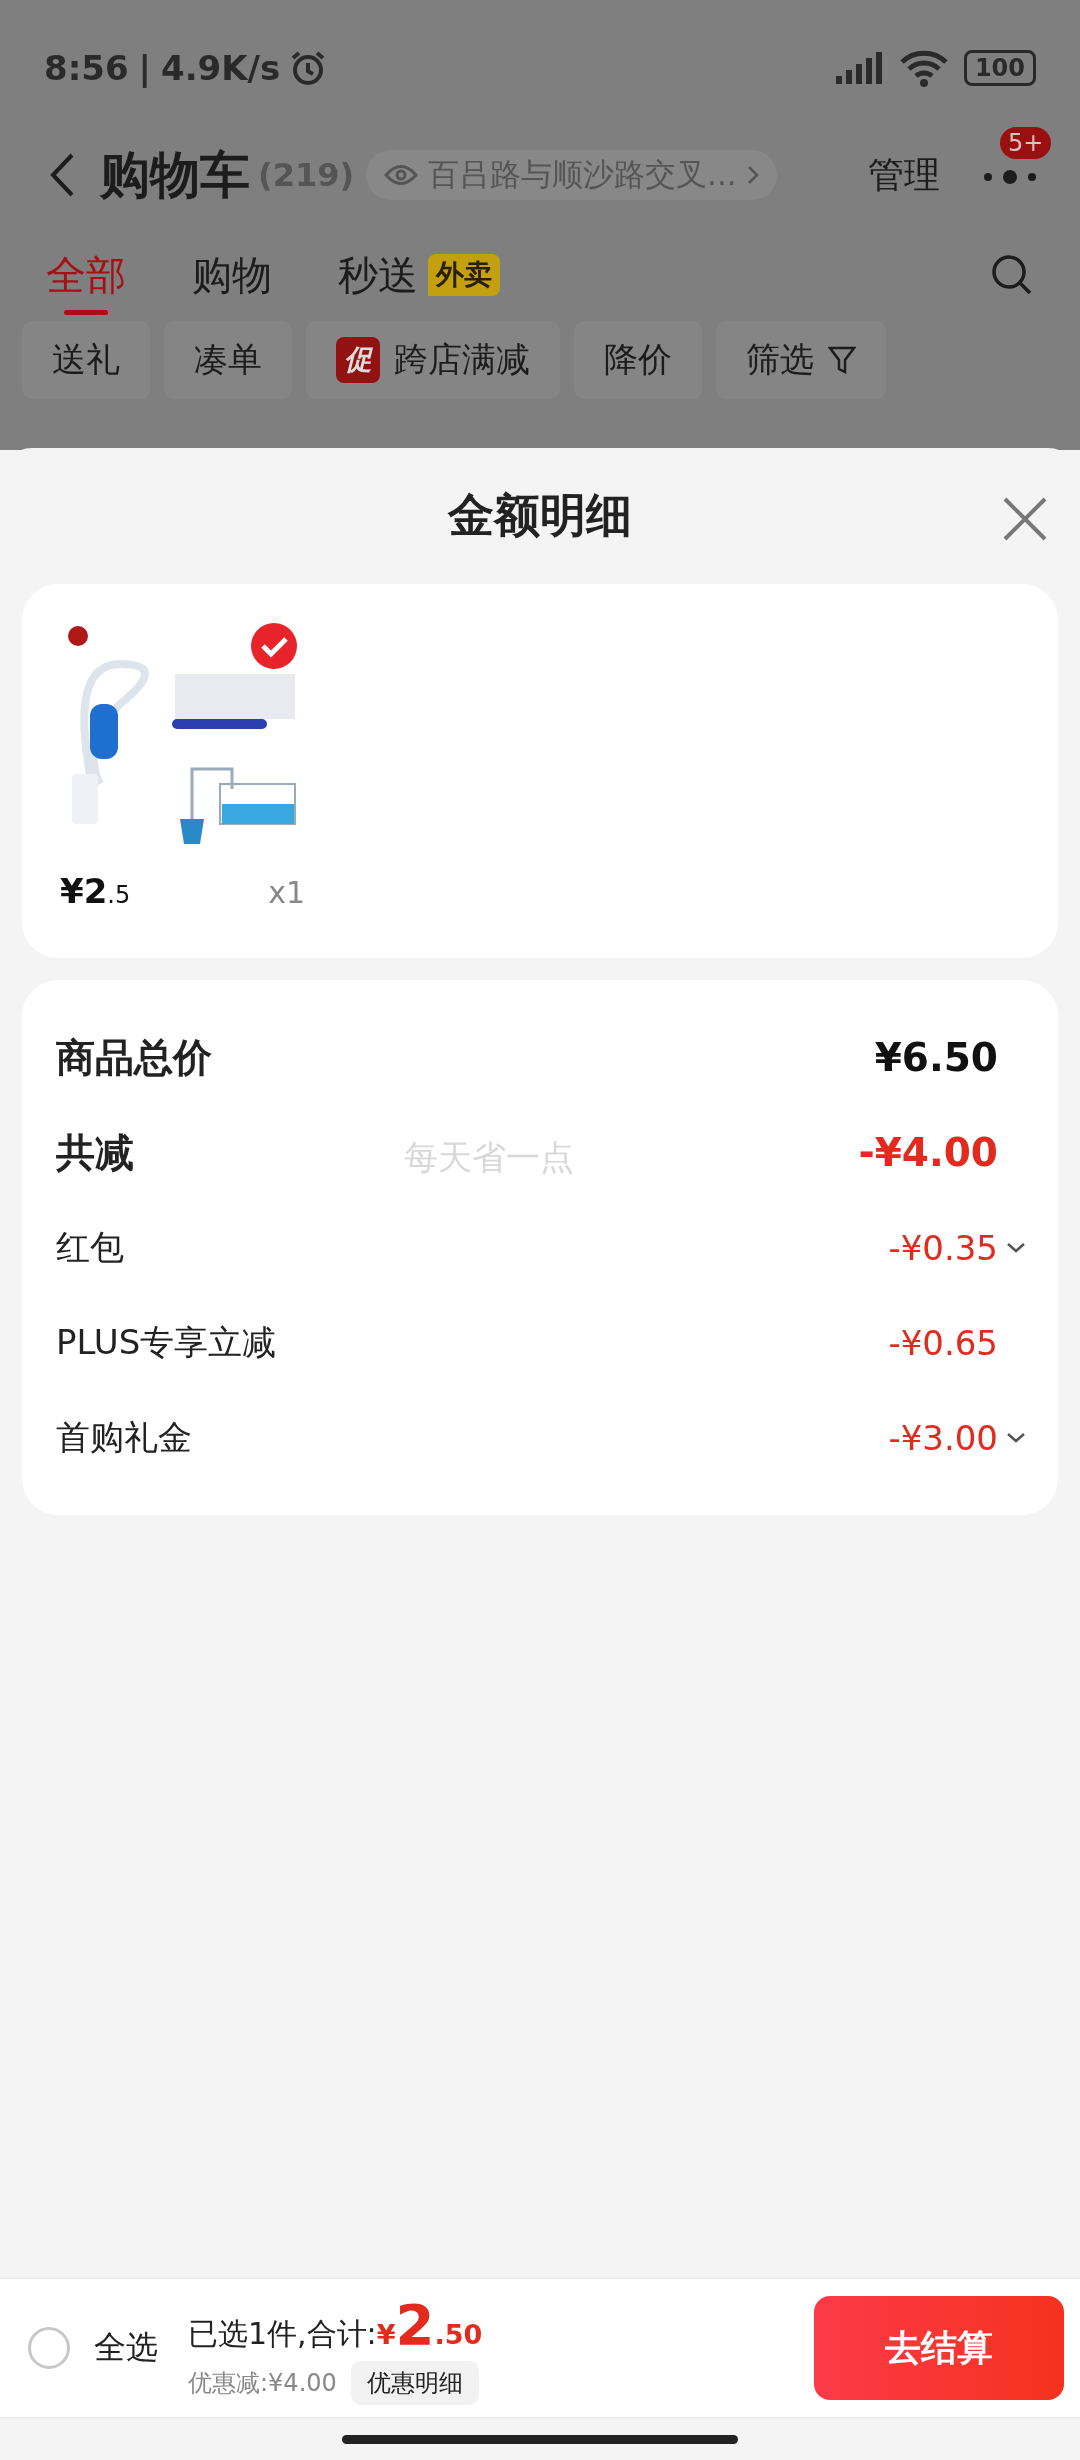 This screenshot has height=2460, width=1080. Describe the element at coordinates (274, 646) in the screenshot. I see `check-icon` at that location.